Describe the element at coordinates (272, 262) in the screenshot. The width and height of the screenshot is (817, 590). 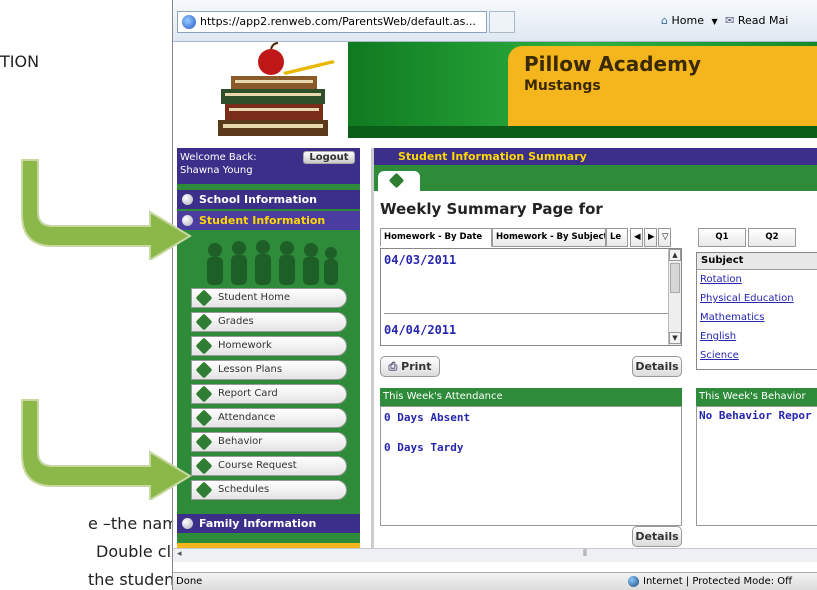
I see `students-group-image` at that location.